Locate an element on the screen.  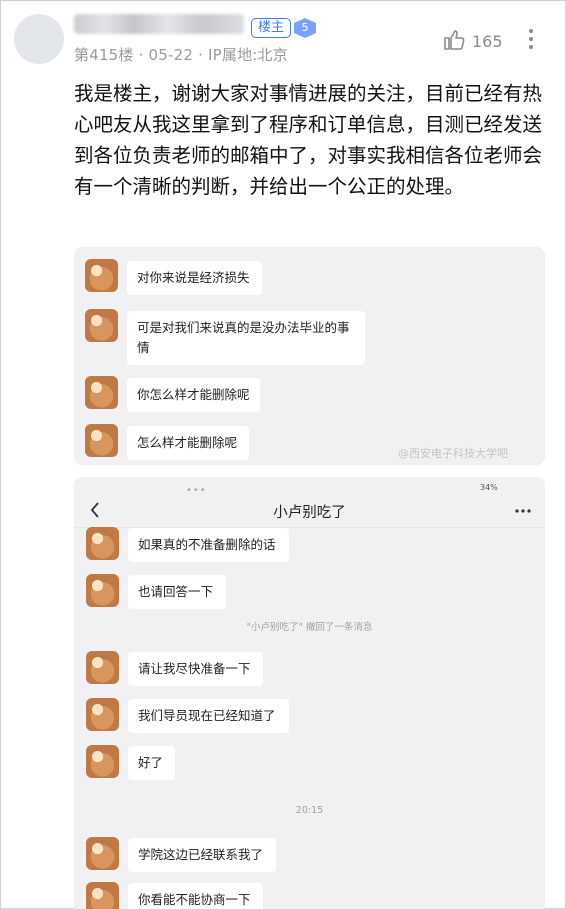
chat-bubble: 你怎么样才能删除呢 is located at coordinates (193, 395).